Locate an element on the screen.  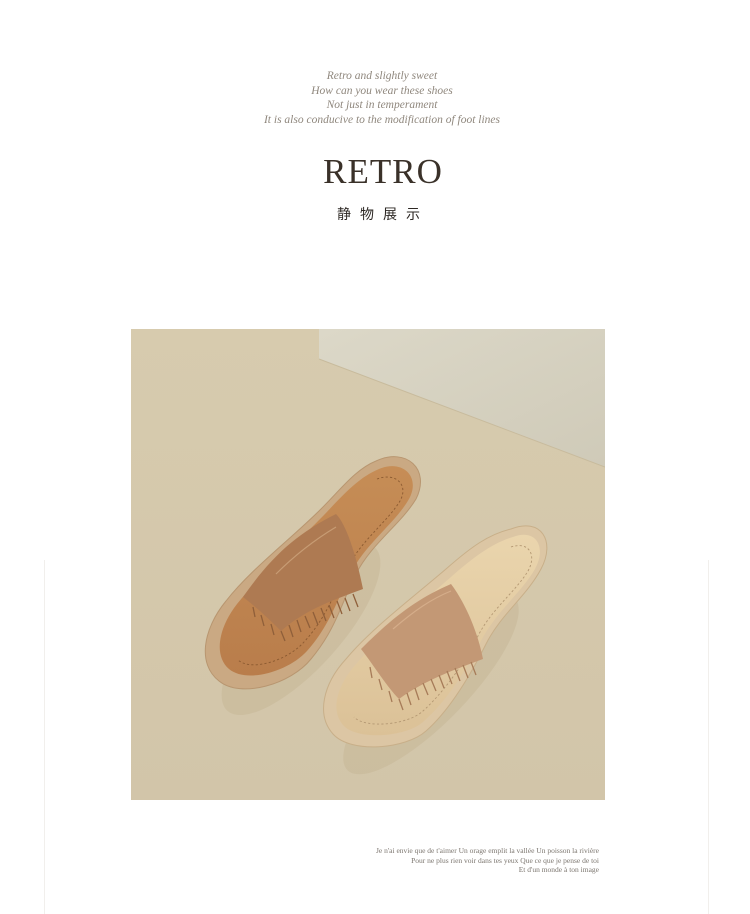
page-title: RETRO is located at coordinates (383, 171).